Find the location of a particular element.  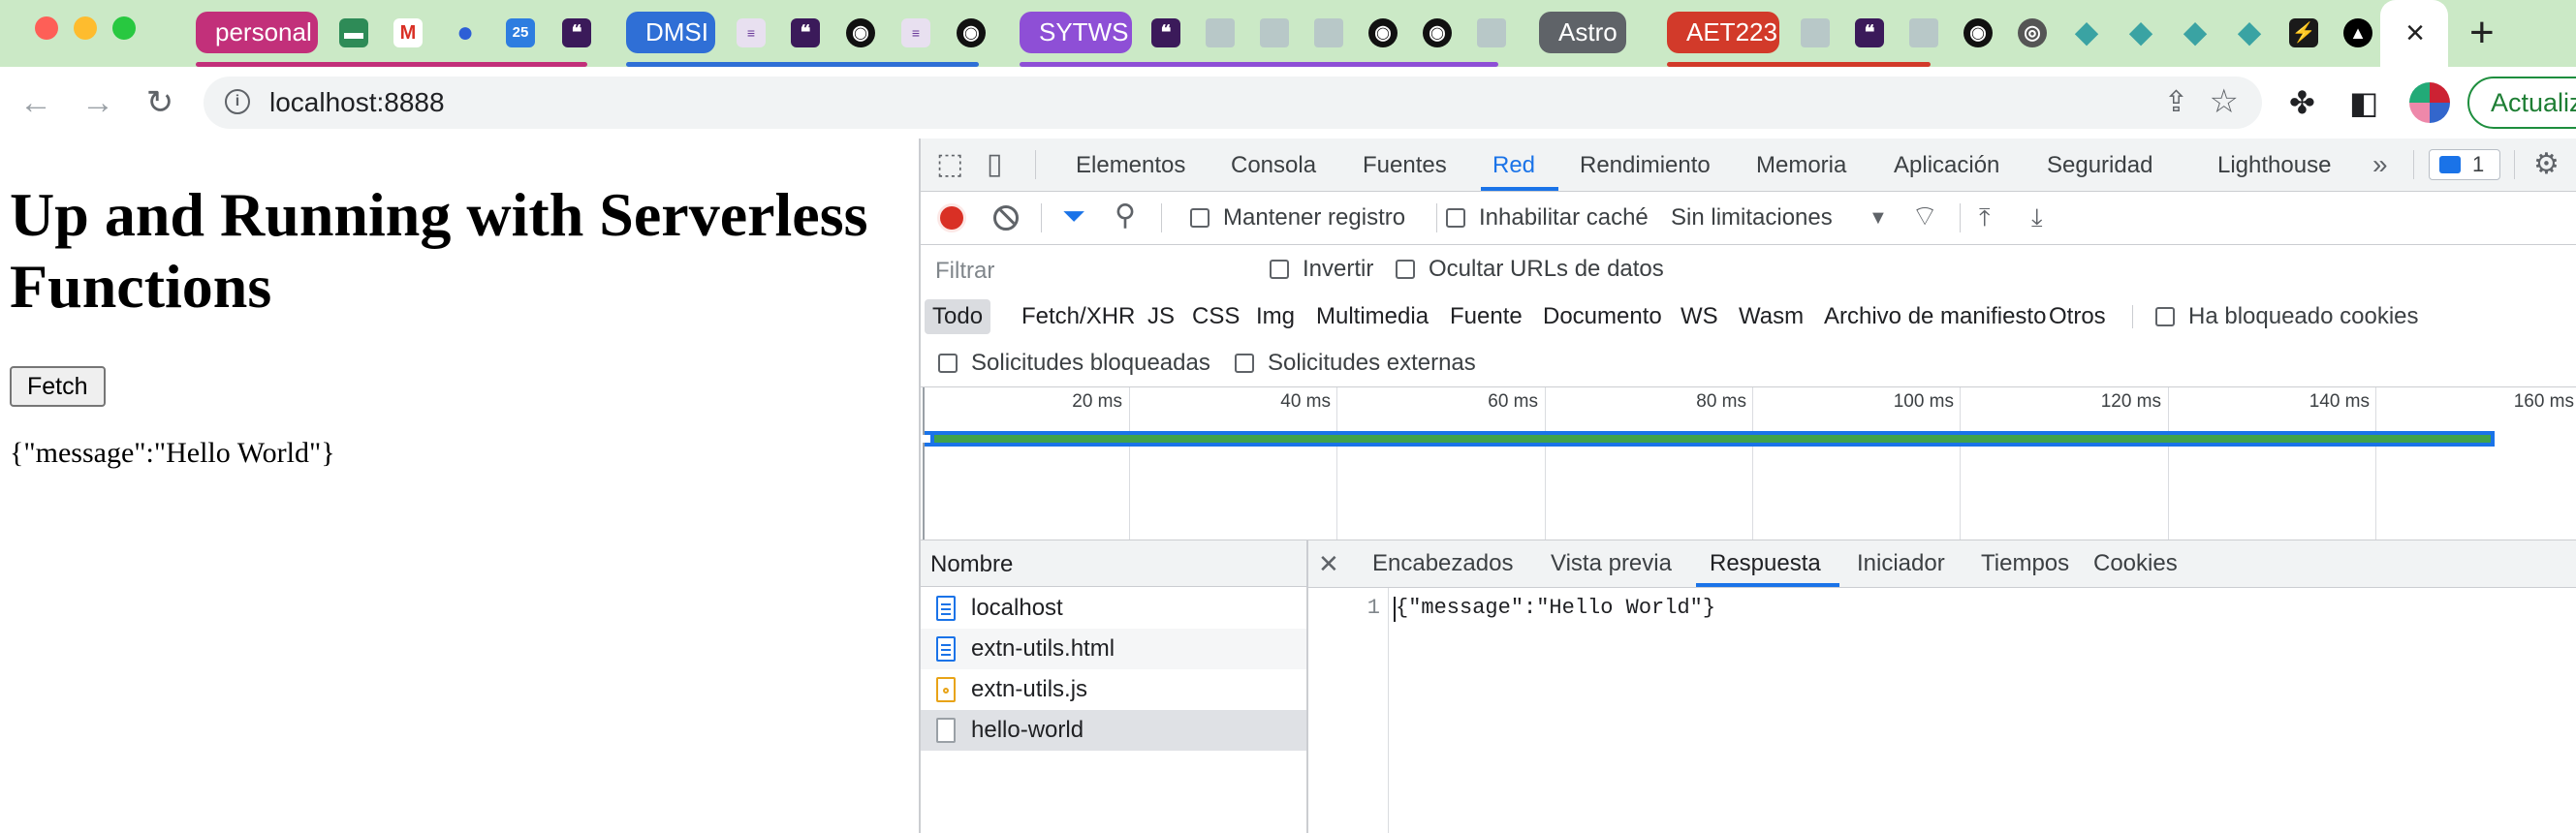

invert-checkbox is located at coordinates (1279, 269).